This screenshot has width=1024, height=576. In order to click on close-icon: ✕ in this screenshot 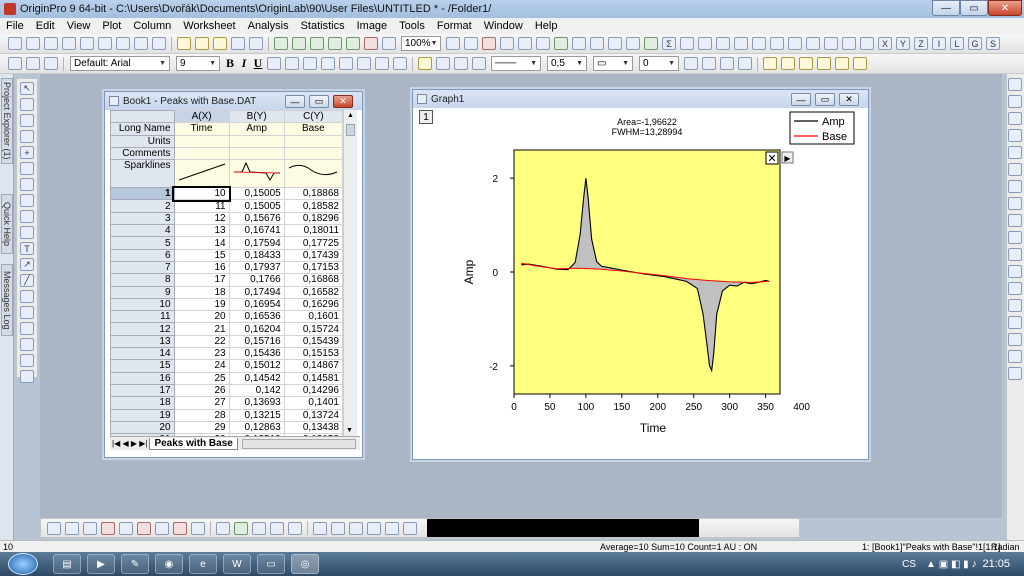, I will do `click(771, 158)`.